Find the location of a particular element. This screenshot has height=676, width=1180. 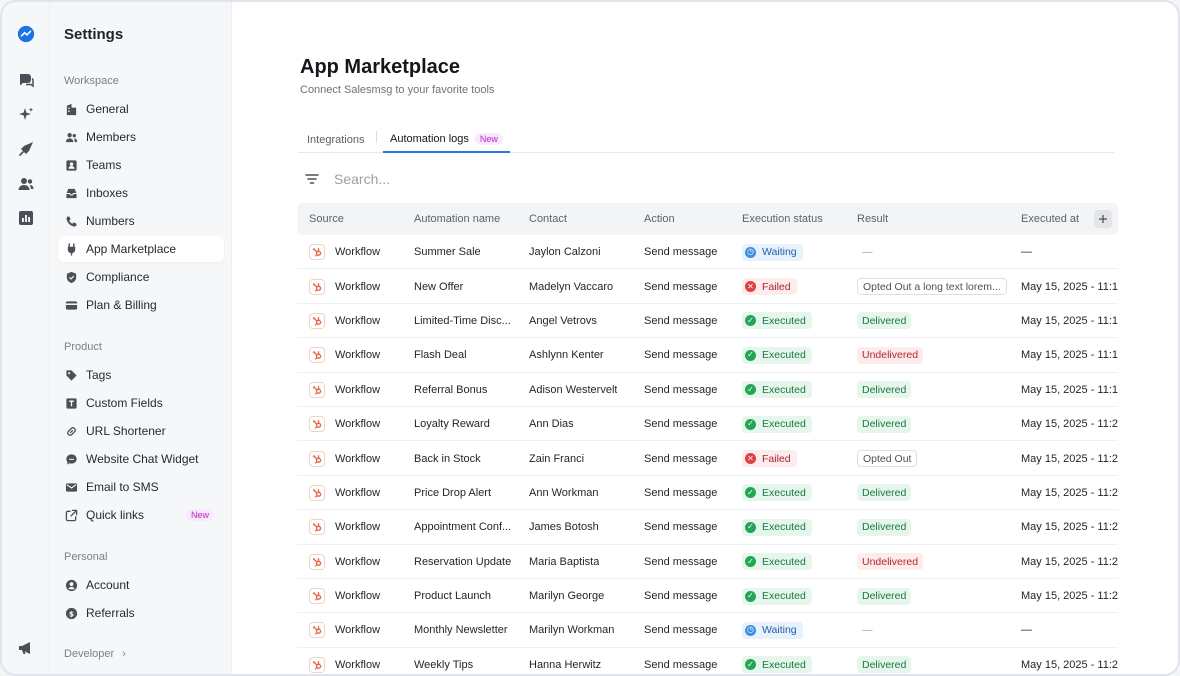

column-header-executed-at: Executed at is located at coordinates (1050, 219).